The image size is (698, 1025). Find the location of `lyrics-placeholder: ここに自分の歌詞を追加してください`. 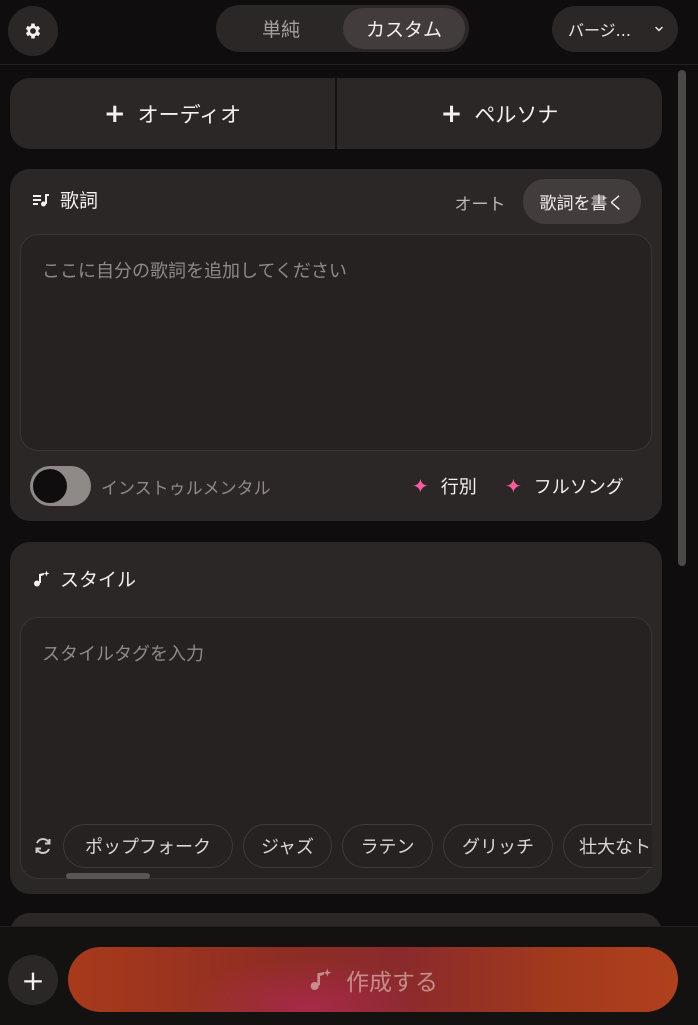

lyrics-placeholder: ここに自分の歌詞を追加してください is located at coordinates (194, 271).